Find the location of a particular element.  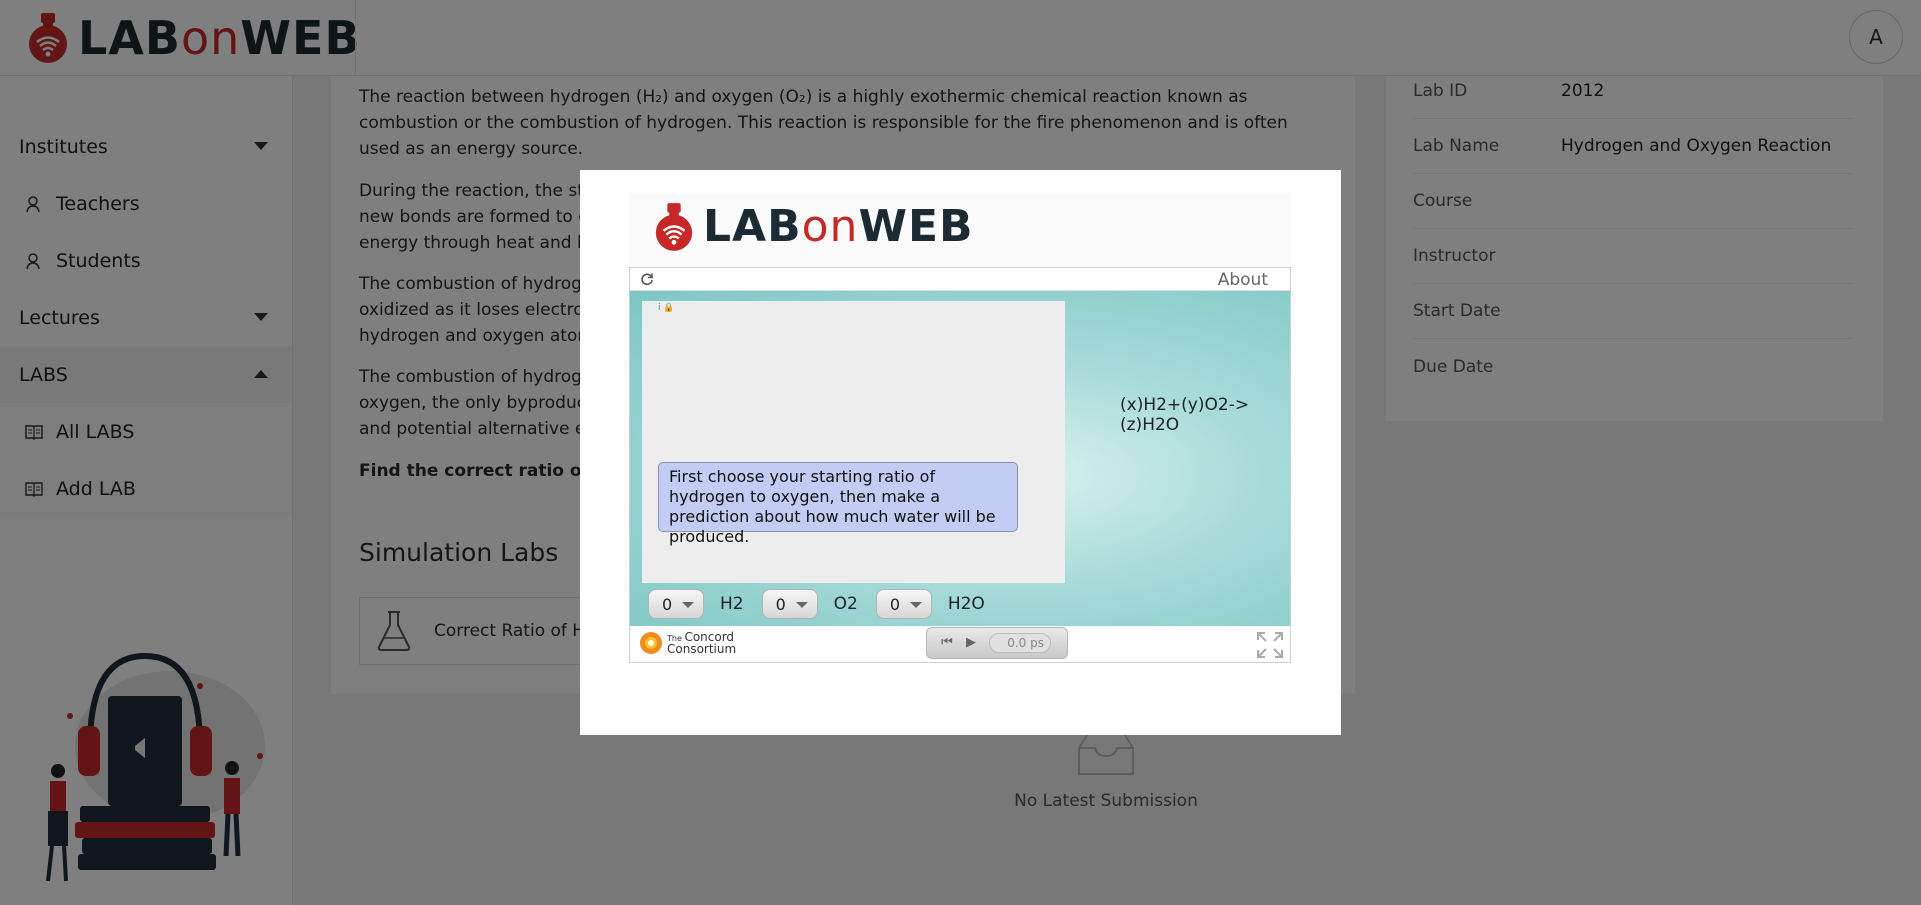

rewind-icon: ⏮ is located at coordinates (947, 643).